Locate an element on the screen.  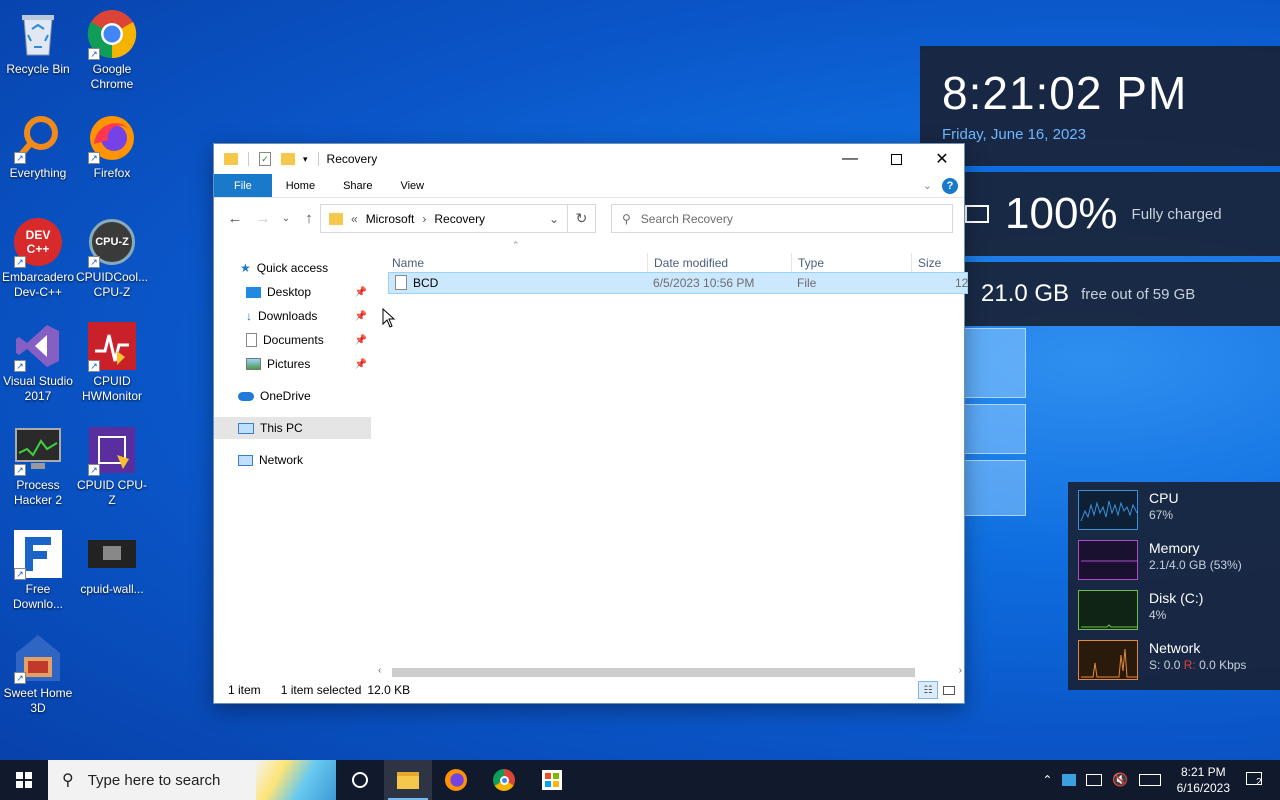
star-icon: ★ is located at coordinates (245, 268).